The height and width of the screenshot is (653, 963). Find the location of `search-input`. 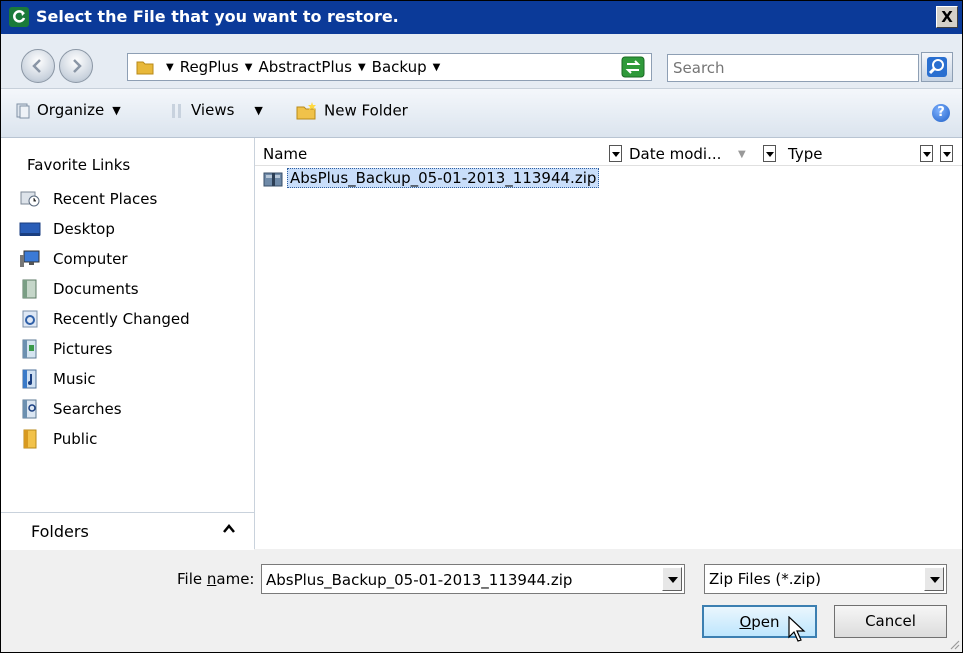

search-input is located at coordinates (793, 68).